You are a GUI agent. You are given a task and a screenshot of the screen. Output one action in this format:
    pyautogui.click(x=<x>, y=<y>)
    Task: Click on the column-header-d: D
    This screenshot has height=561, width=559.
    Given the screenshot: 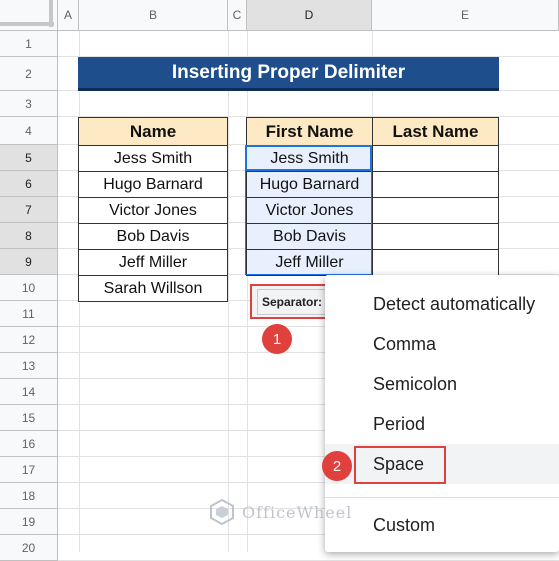 What is the action you would take?
    pyautogui.click(x=309, y=15)
    